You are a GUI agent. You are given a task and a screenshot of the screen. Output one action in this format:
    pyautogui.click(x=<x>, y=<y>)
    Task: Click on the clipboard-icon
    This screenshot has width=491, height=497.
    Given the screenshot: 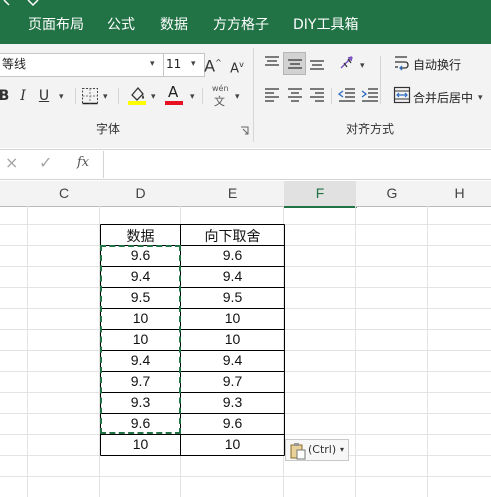 What is the action you would take?
    pyautogui.click(x=298, y=451)
    